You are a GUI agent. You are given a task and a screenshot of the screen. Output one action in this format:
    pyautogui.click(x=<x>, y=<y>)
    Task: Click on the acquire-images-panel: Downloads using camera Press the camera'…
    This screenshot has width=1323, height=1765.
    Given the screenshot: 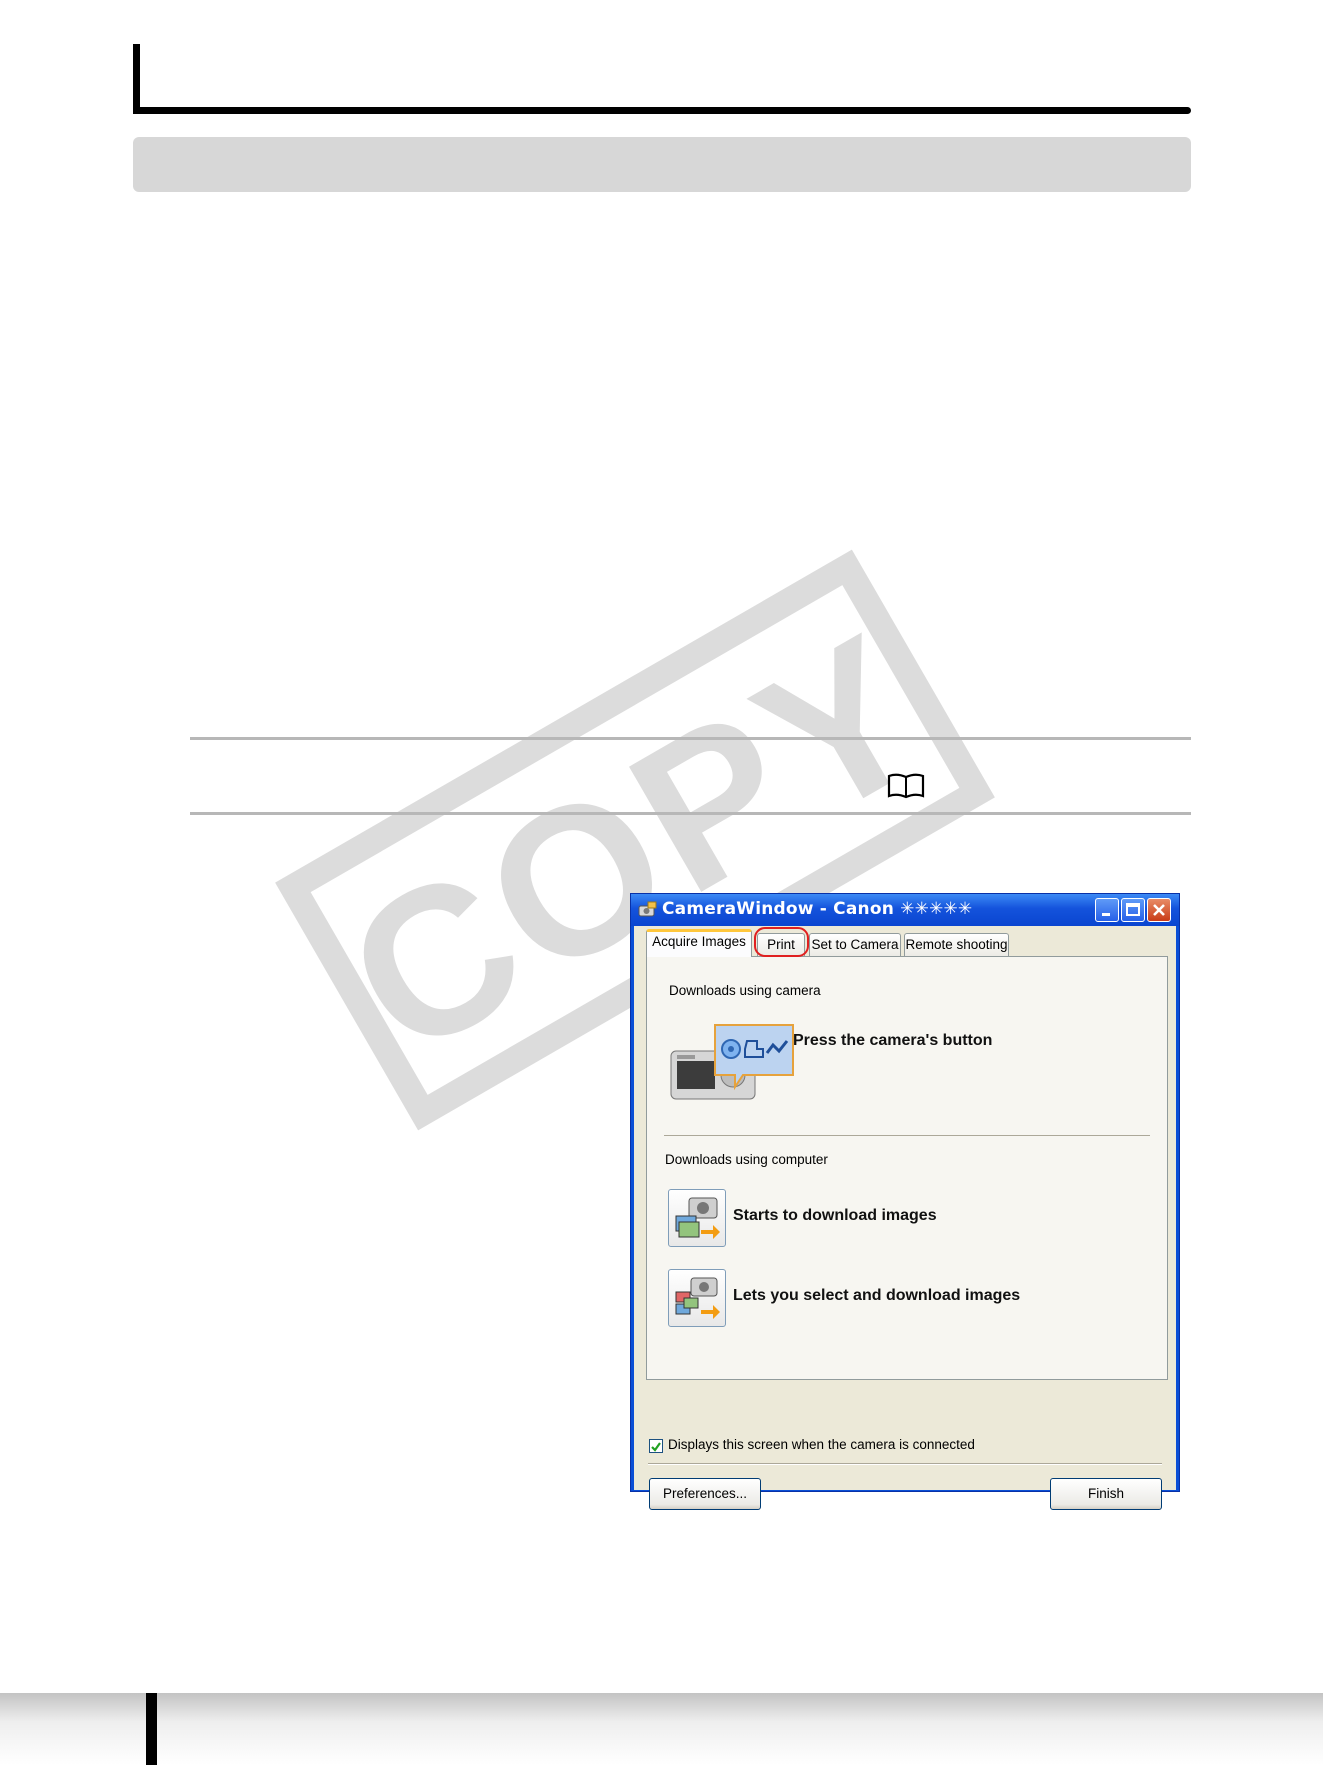 What is the action you would take?
    pyautogui.click(x=907, y=1168)
    